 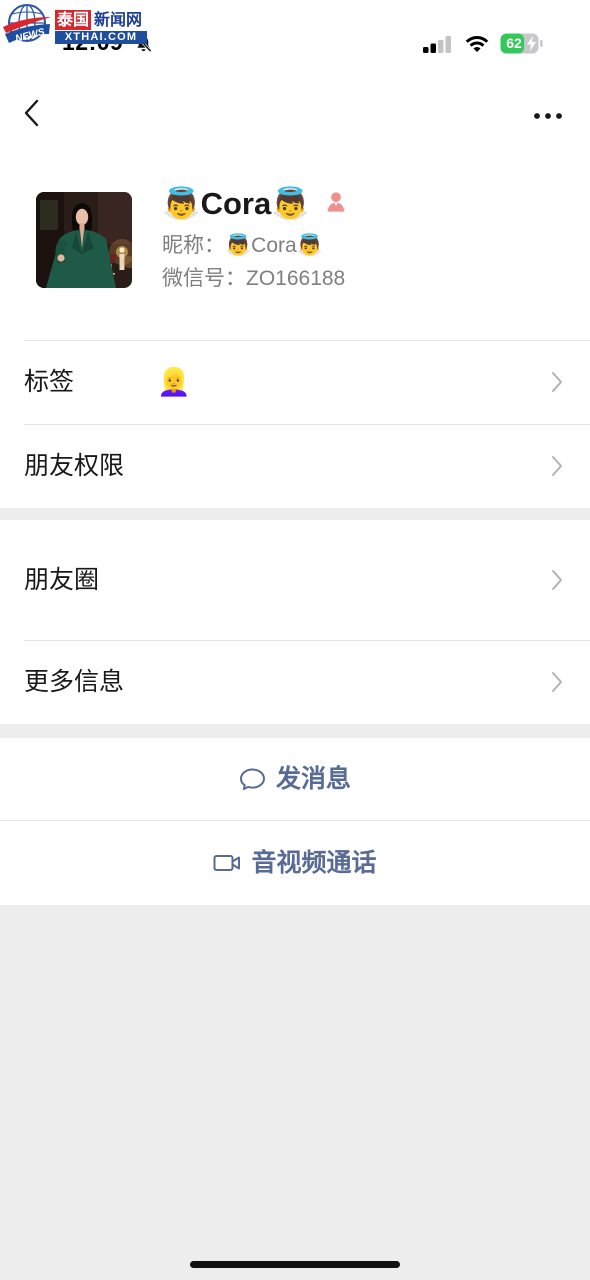 What do you see at coordinates (314, 862) in the screenshot?
I see `video-call-label: 音视频通话` at bounding box center [314, 862].